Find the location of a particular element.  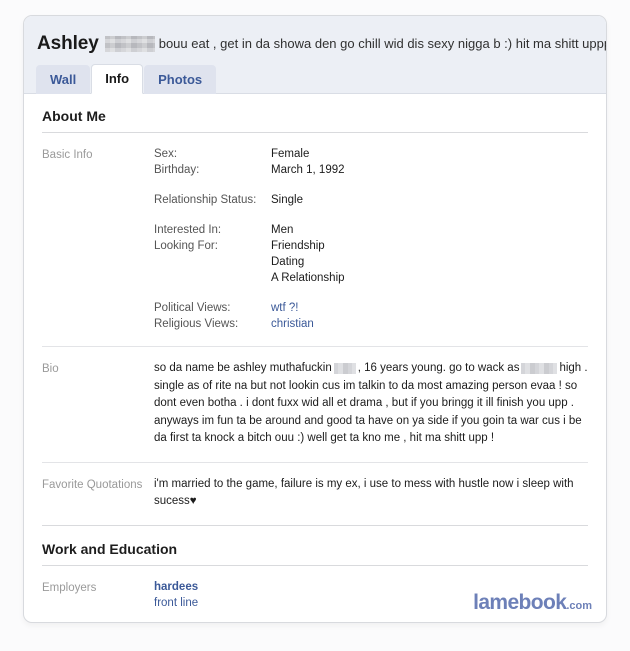

field-value-relationship-status: Single is located at coordinates (287, 200).